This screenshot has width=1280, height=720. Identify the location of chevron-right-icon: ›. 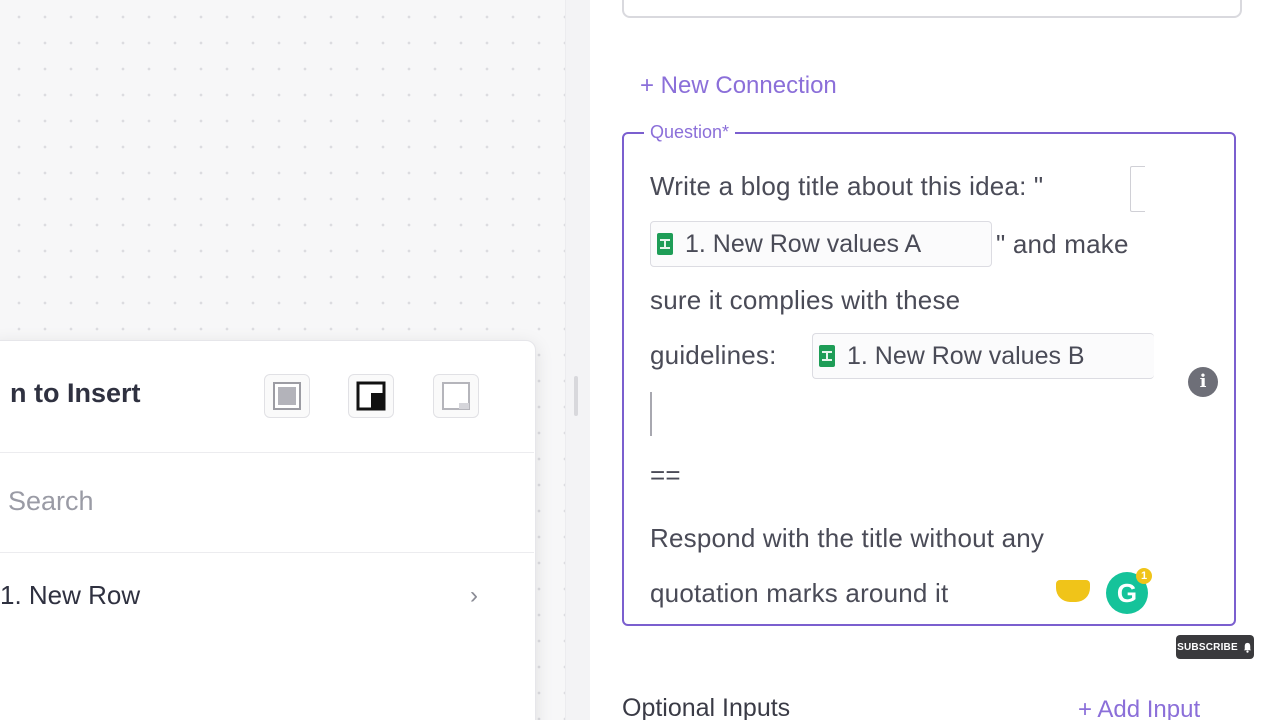
(474, 595).